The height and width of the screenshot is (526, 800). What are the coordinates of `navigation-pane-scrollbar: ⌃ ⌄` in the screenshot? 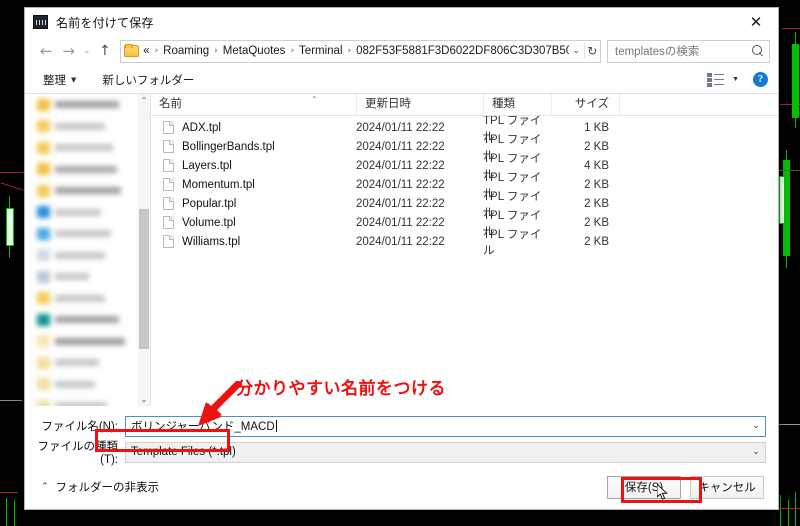 It's located at (144, 250).